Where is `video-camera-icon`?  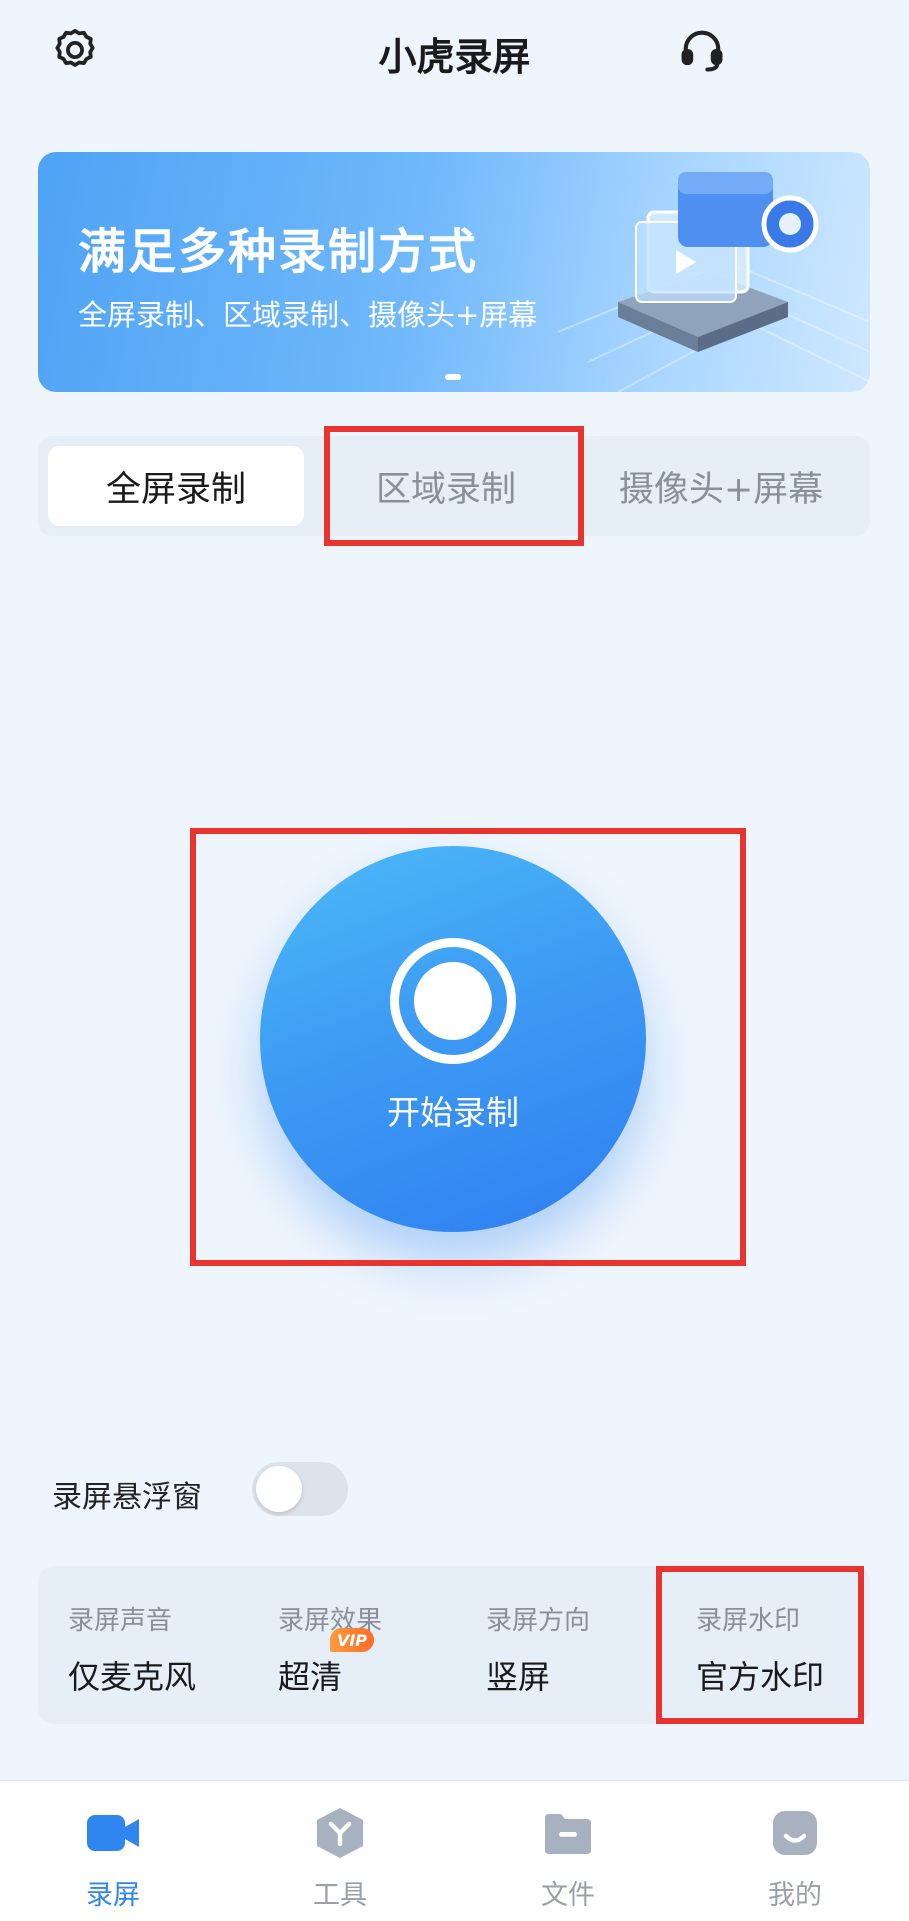
video-camera-icon is located at coordinates (113, 1833).